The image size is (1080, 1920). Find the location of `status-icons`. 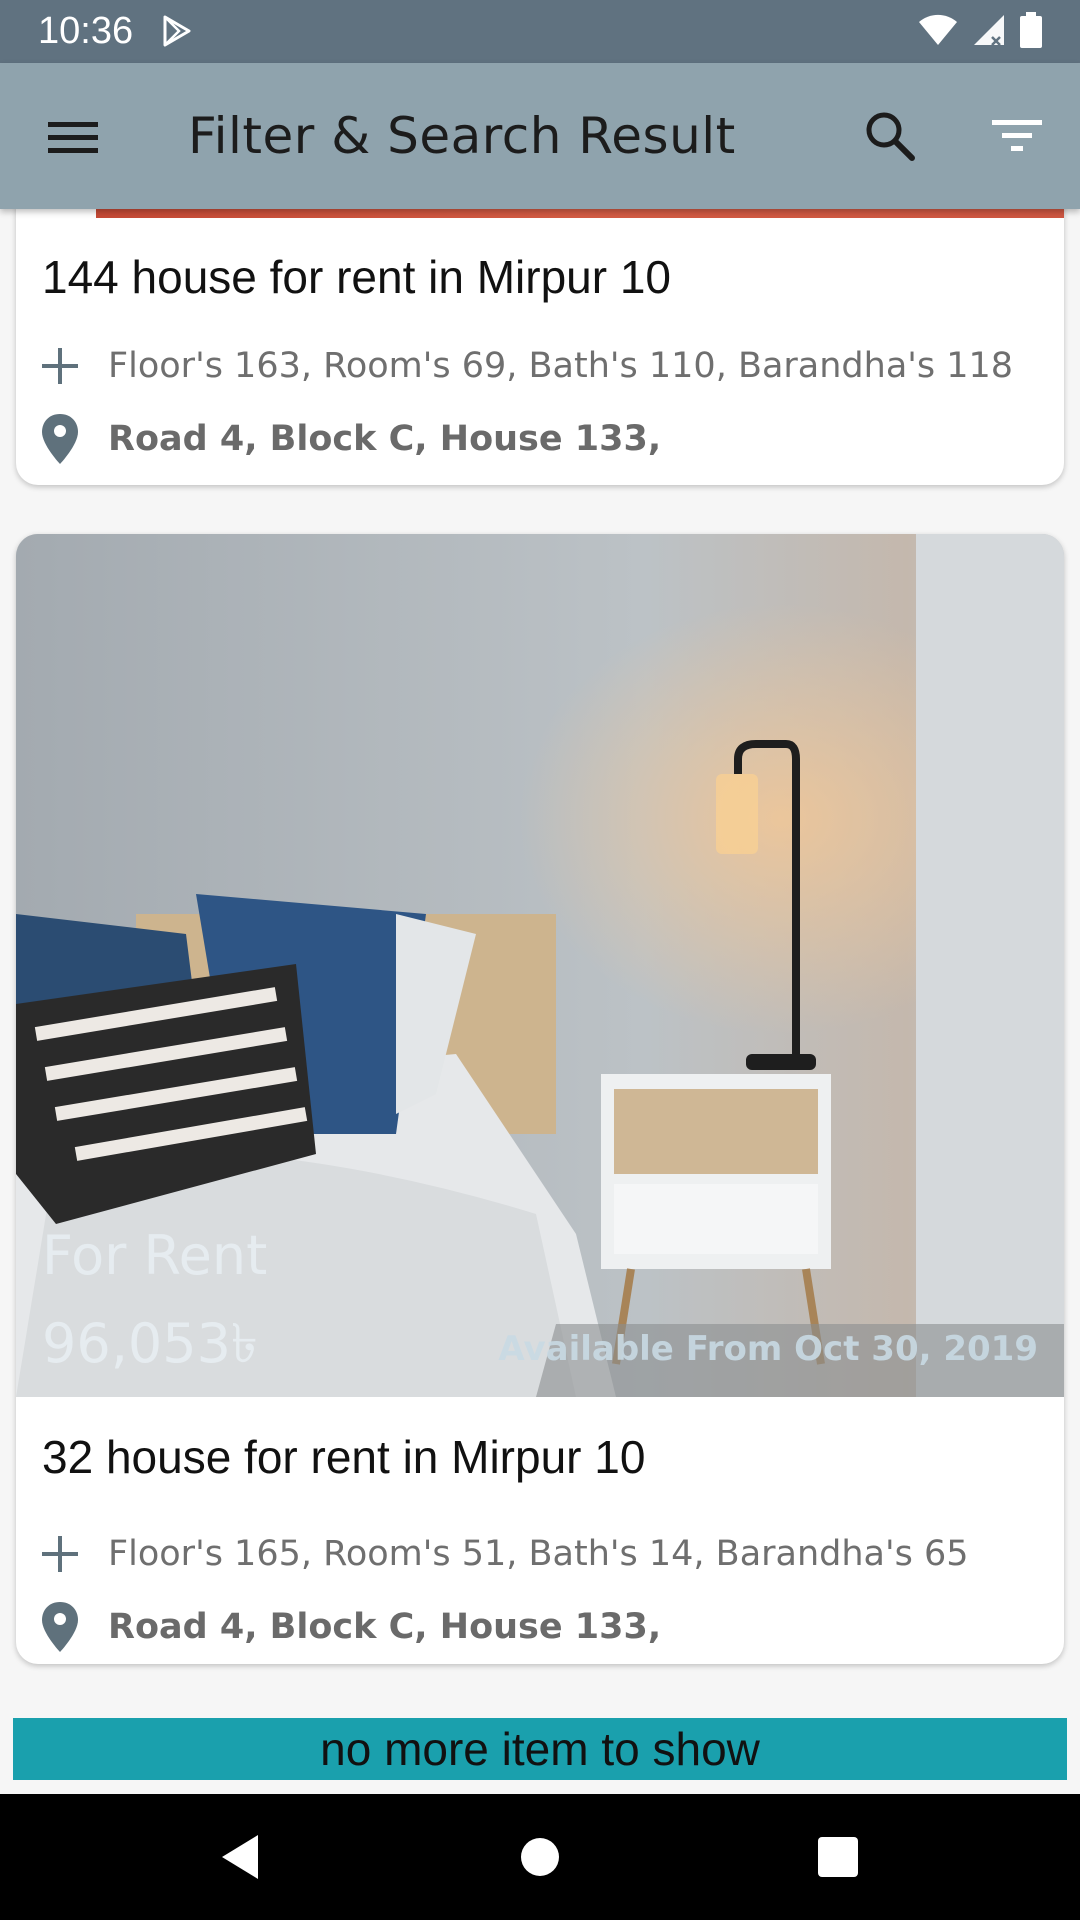

status-icons is located at coordinates (980, 30).